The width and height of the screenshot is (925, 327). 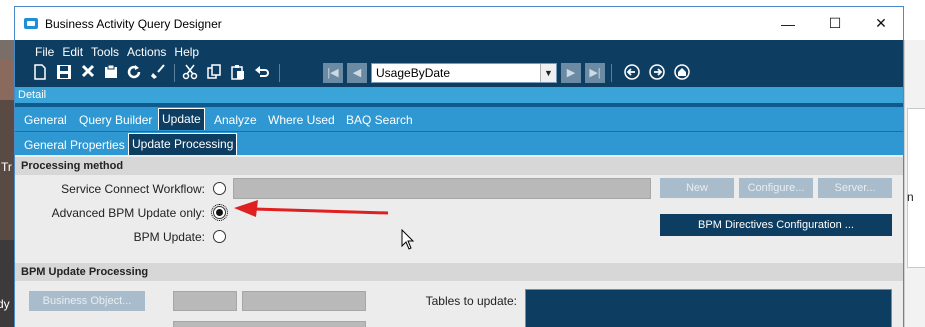 I want to click on cut-icon, so click(x=190, y=73).